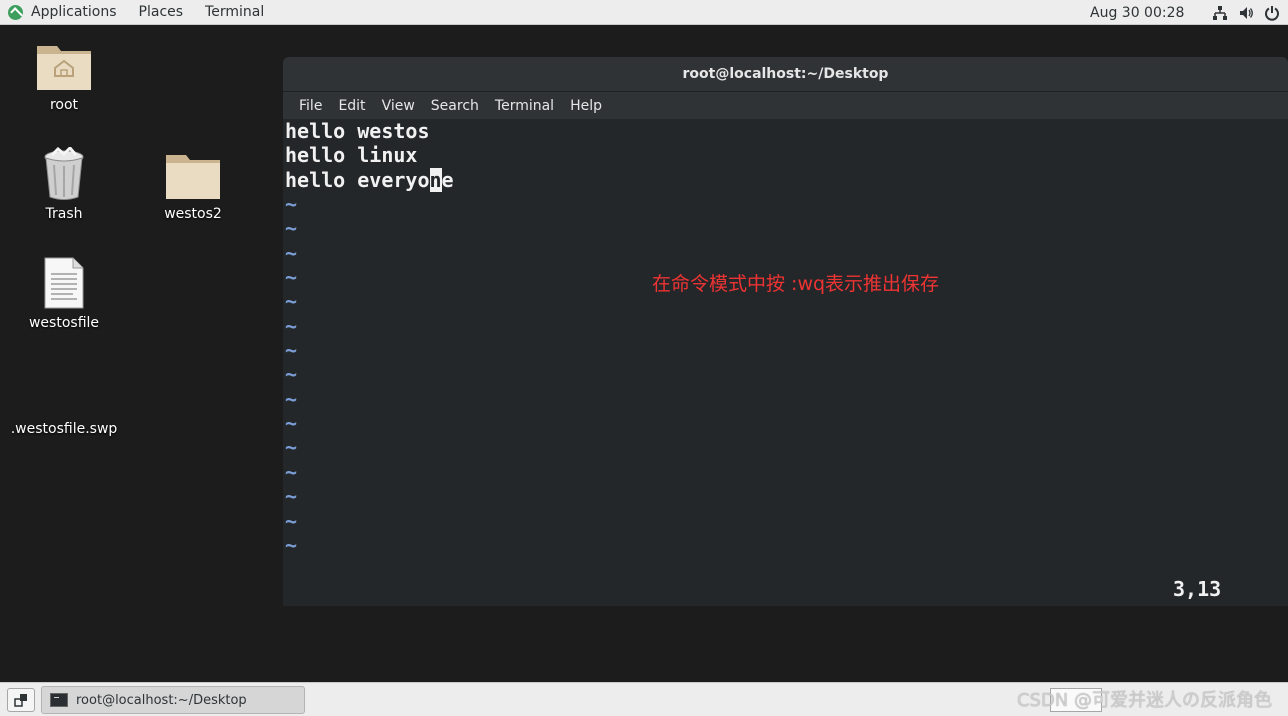 The width and height of the screenshot is (1288, 716). Describe the element at coordinates (64, 174) in the screenshot. I see `trash-icon` at that location.